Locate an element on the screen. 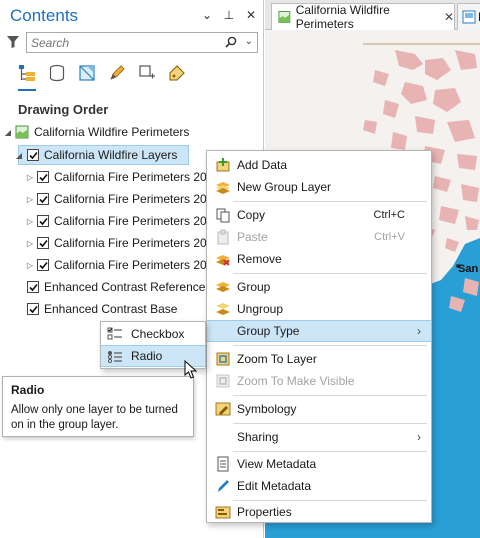  close-icon: ✕ is located at coordinates (251, 15).